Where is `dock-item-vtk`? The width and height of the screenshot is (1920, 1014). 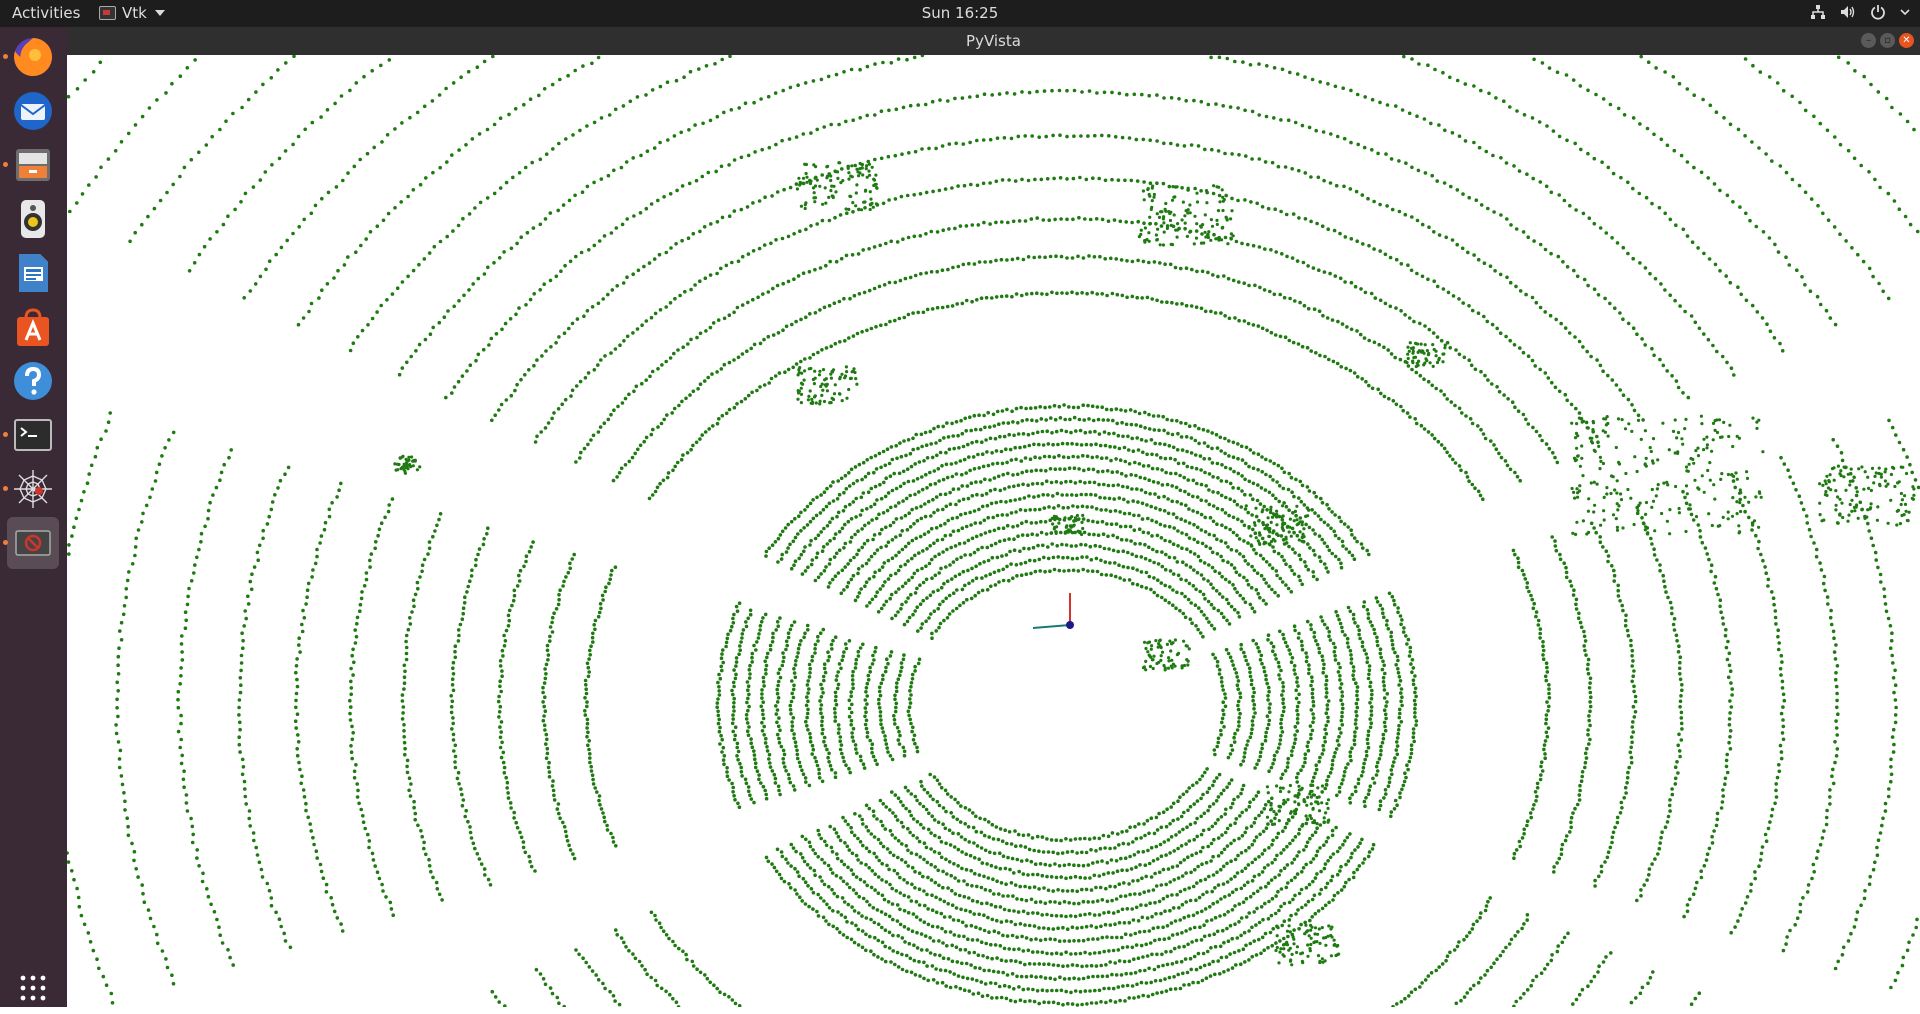 dock-item-vtk is located at coordinates (31, 543).